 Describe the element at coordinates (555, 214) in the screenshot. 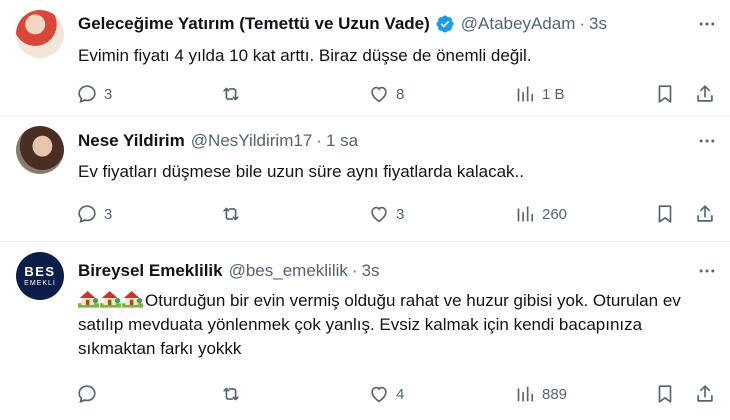

I see `views-count: 260` at that location.